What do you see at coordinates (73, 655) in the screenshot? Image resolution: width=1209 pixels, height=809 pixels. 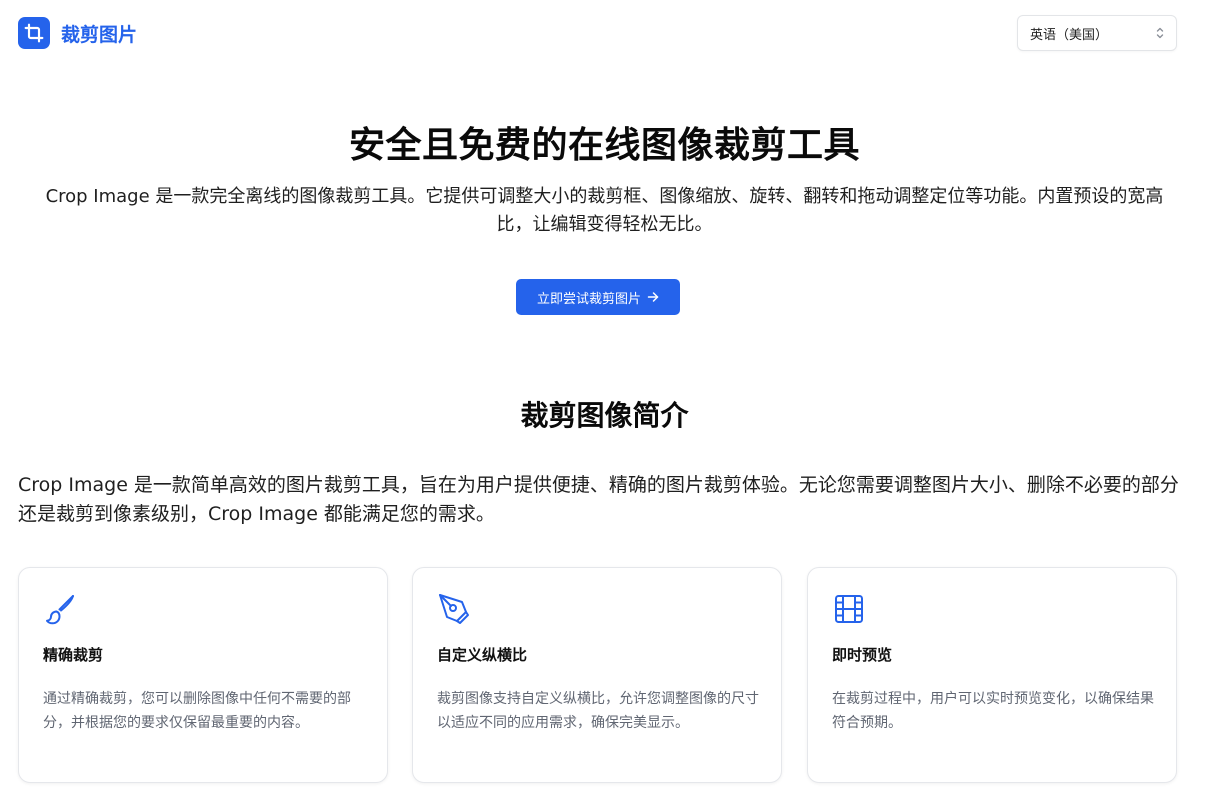 I see `feature-title: 精确裁剪` at bounding box center [73, 655].